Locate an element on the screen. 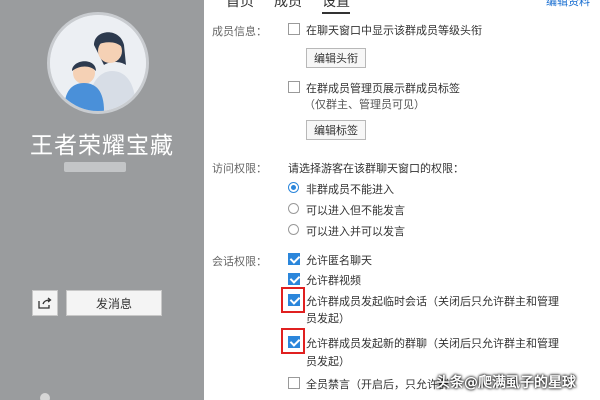 The height and width of the screenshot is (400, 600). access-option-enter-no-speak: 可以进入但不能发言 is located at coordinates (346, 210).